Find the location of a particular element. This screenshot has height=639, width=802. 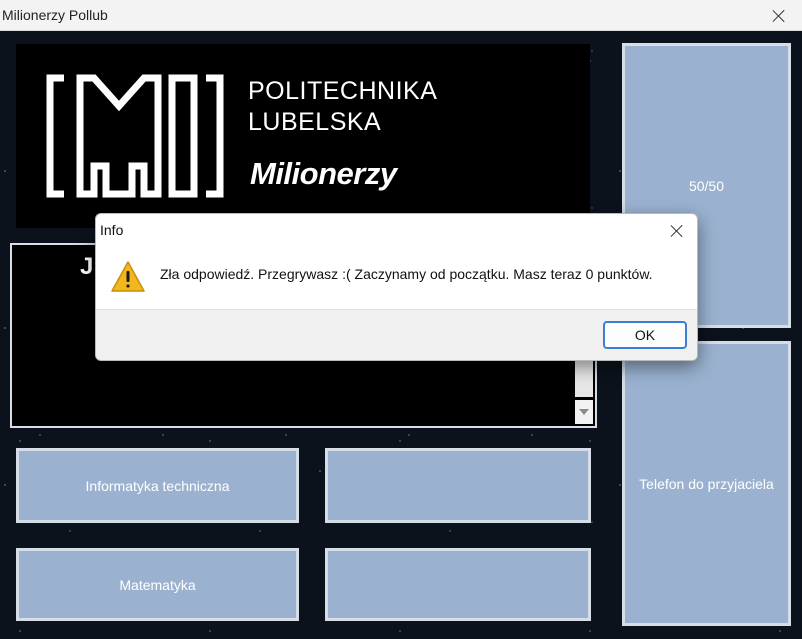

phone-friend-button: Telefon do przyjaciela is located at coordinates (706, 483).